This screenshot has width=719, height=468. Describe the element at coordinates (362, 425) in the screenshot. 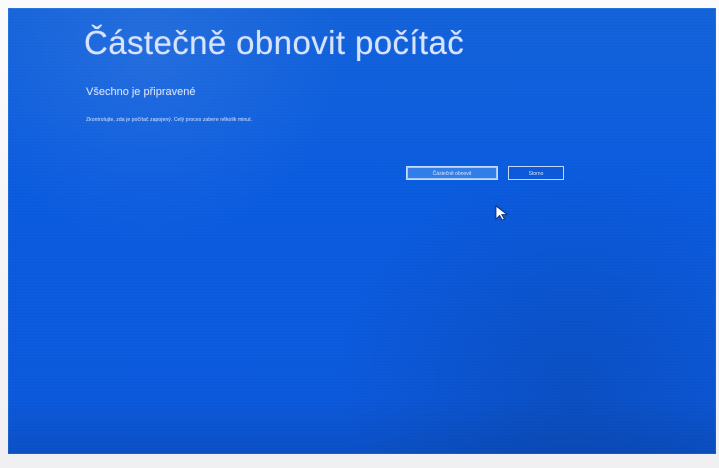

I see `screen-bottom-shadow` at that location.